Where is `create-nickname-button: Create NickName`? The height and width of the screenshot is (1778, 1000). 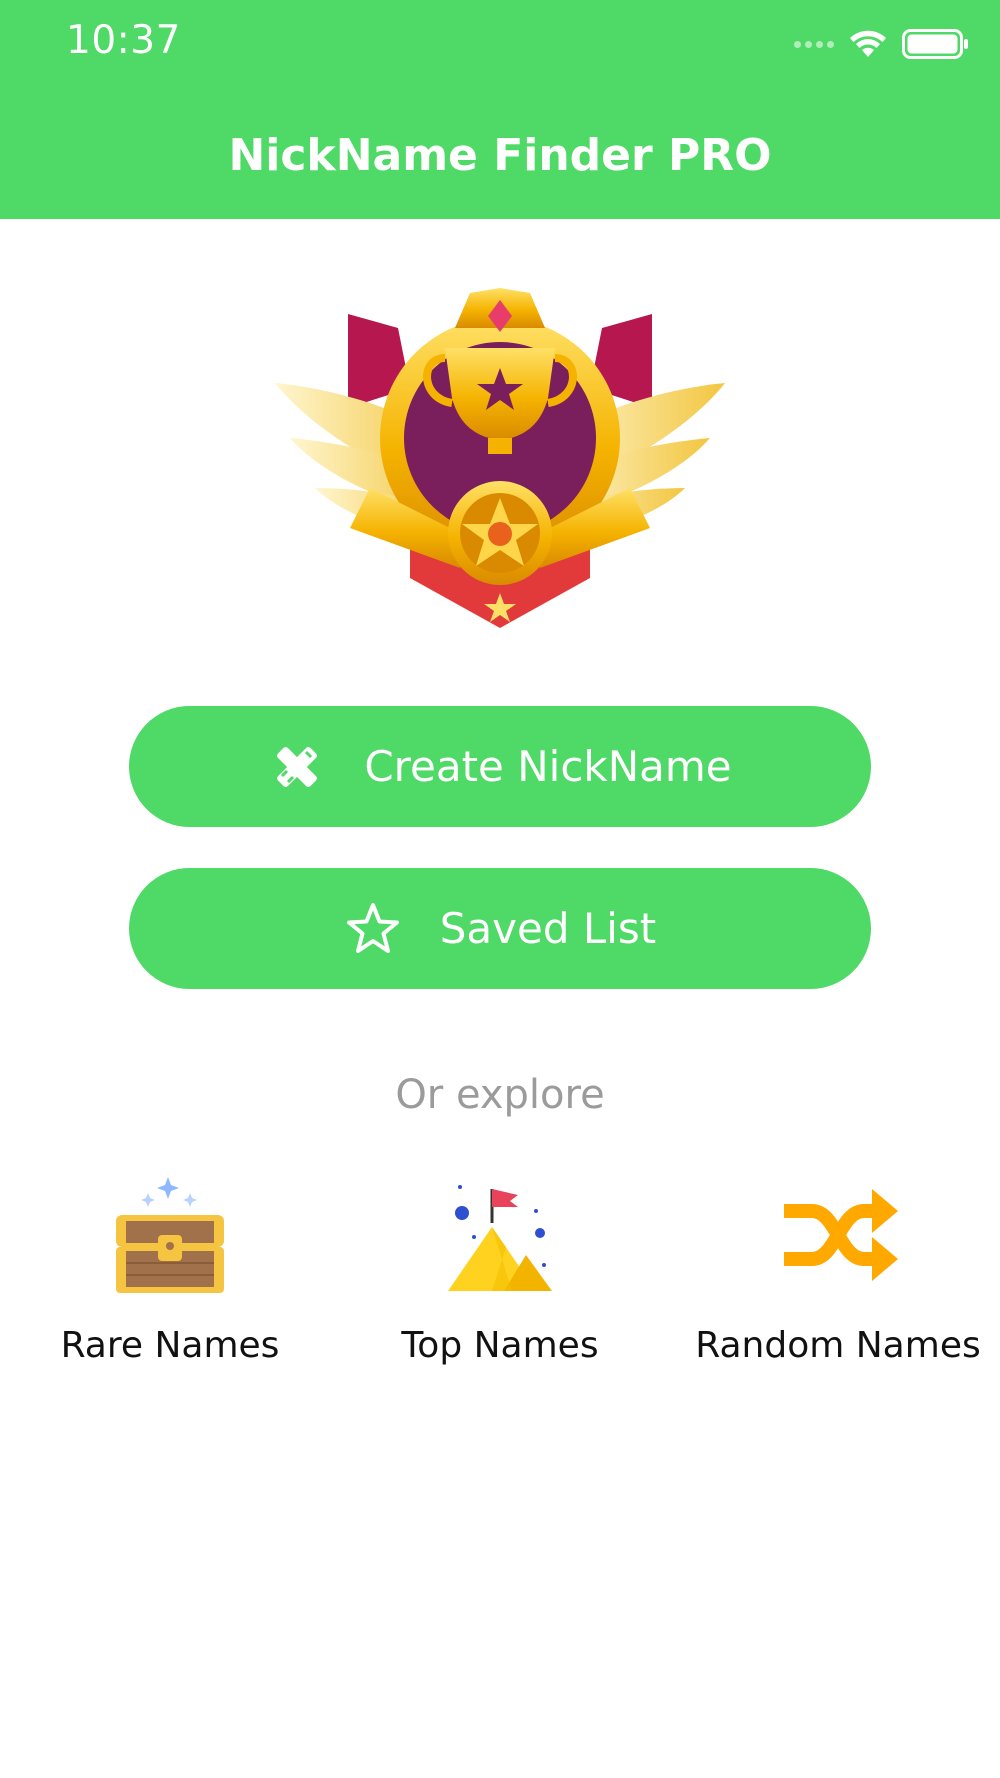 create-nickname-button: Create NickName is located at coordinates (500, 766).